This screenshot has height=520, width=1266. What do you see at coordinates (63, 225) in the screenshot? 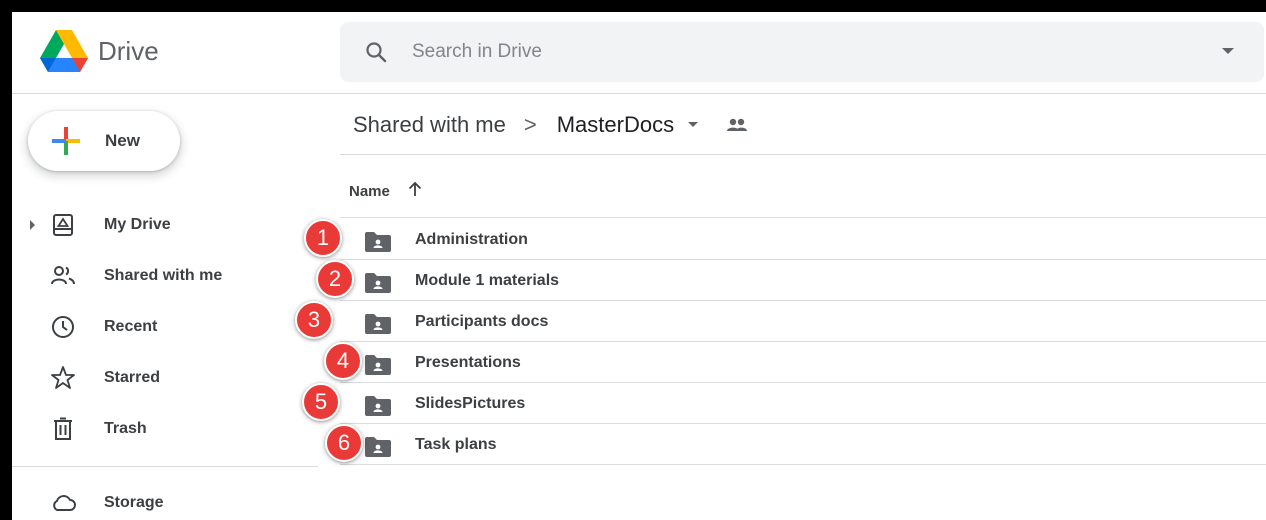
I see `my-drive-icon` at bounding box center [63, 225].